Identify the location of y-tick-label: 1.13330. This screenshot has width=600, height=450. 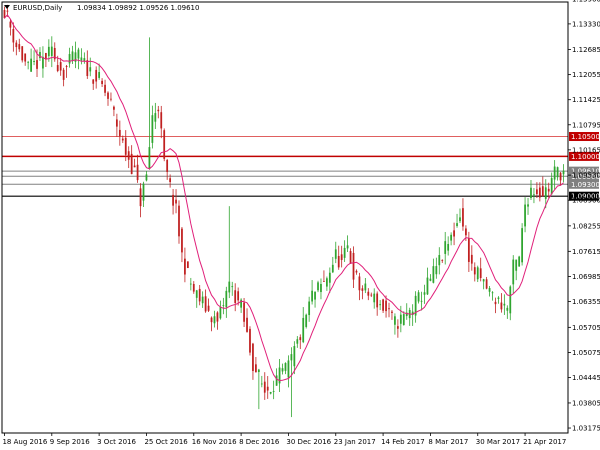
(586, 24).